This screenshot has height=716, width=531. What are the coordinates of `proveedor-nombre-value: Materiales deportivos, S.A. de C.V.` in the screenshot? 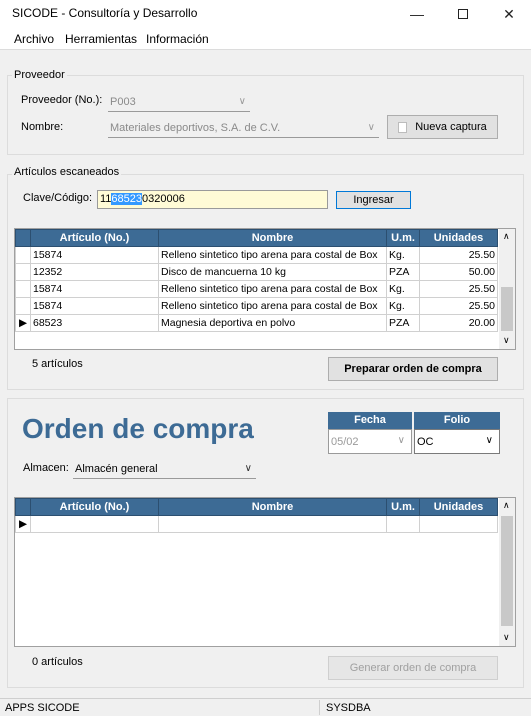 It's located at (195, 128).